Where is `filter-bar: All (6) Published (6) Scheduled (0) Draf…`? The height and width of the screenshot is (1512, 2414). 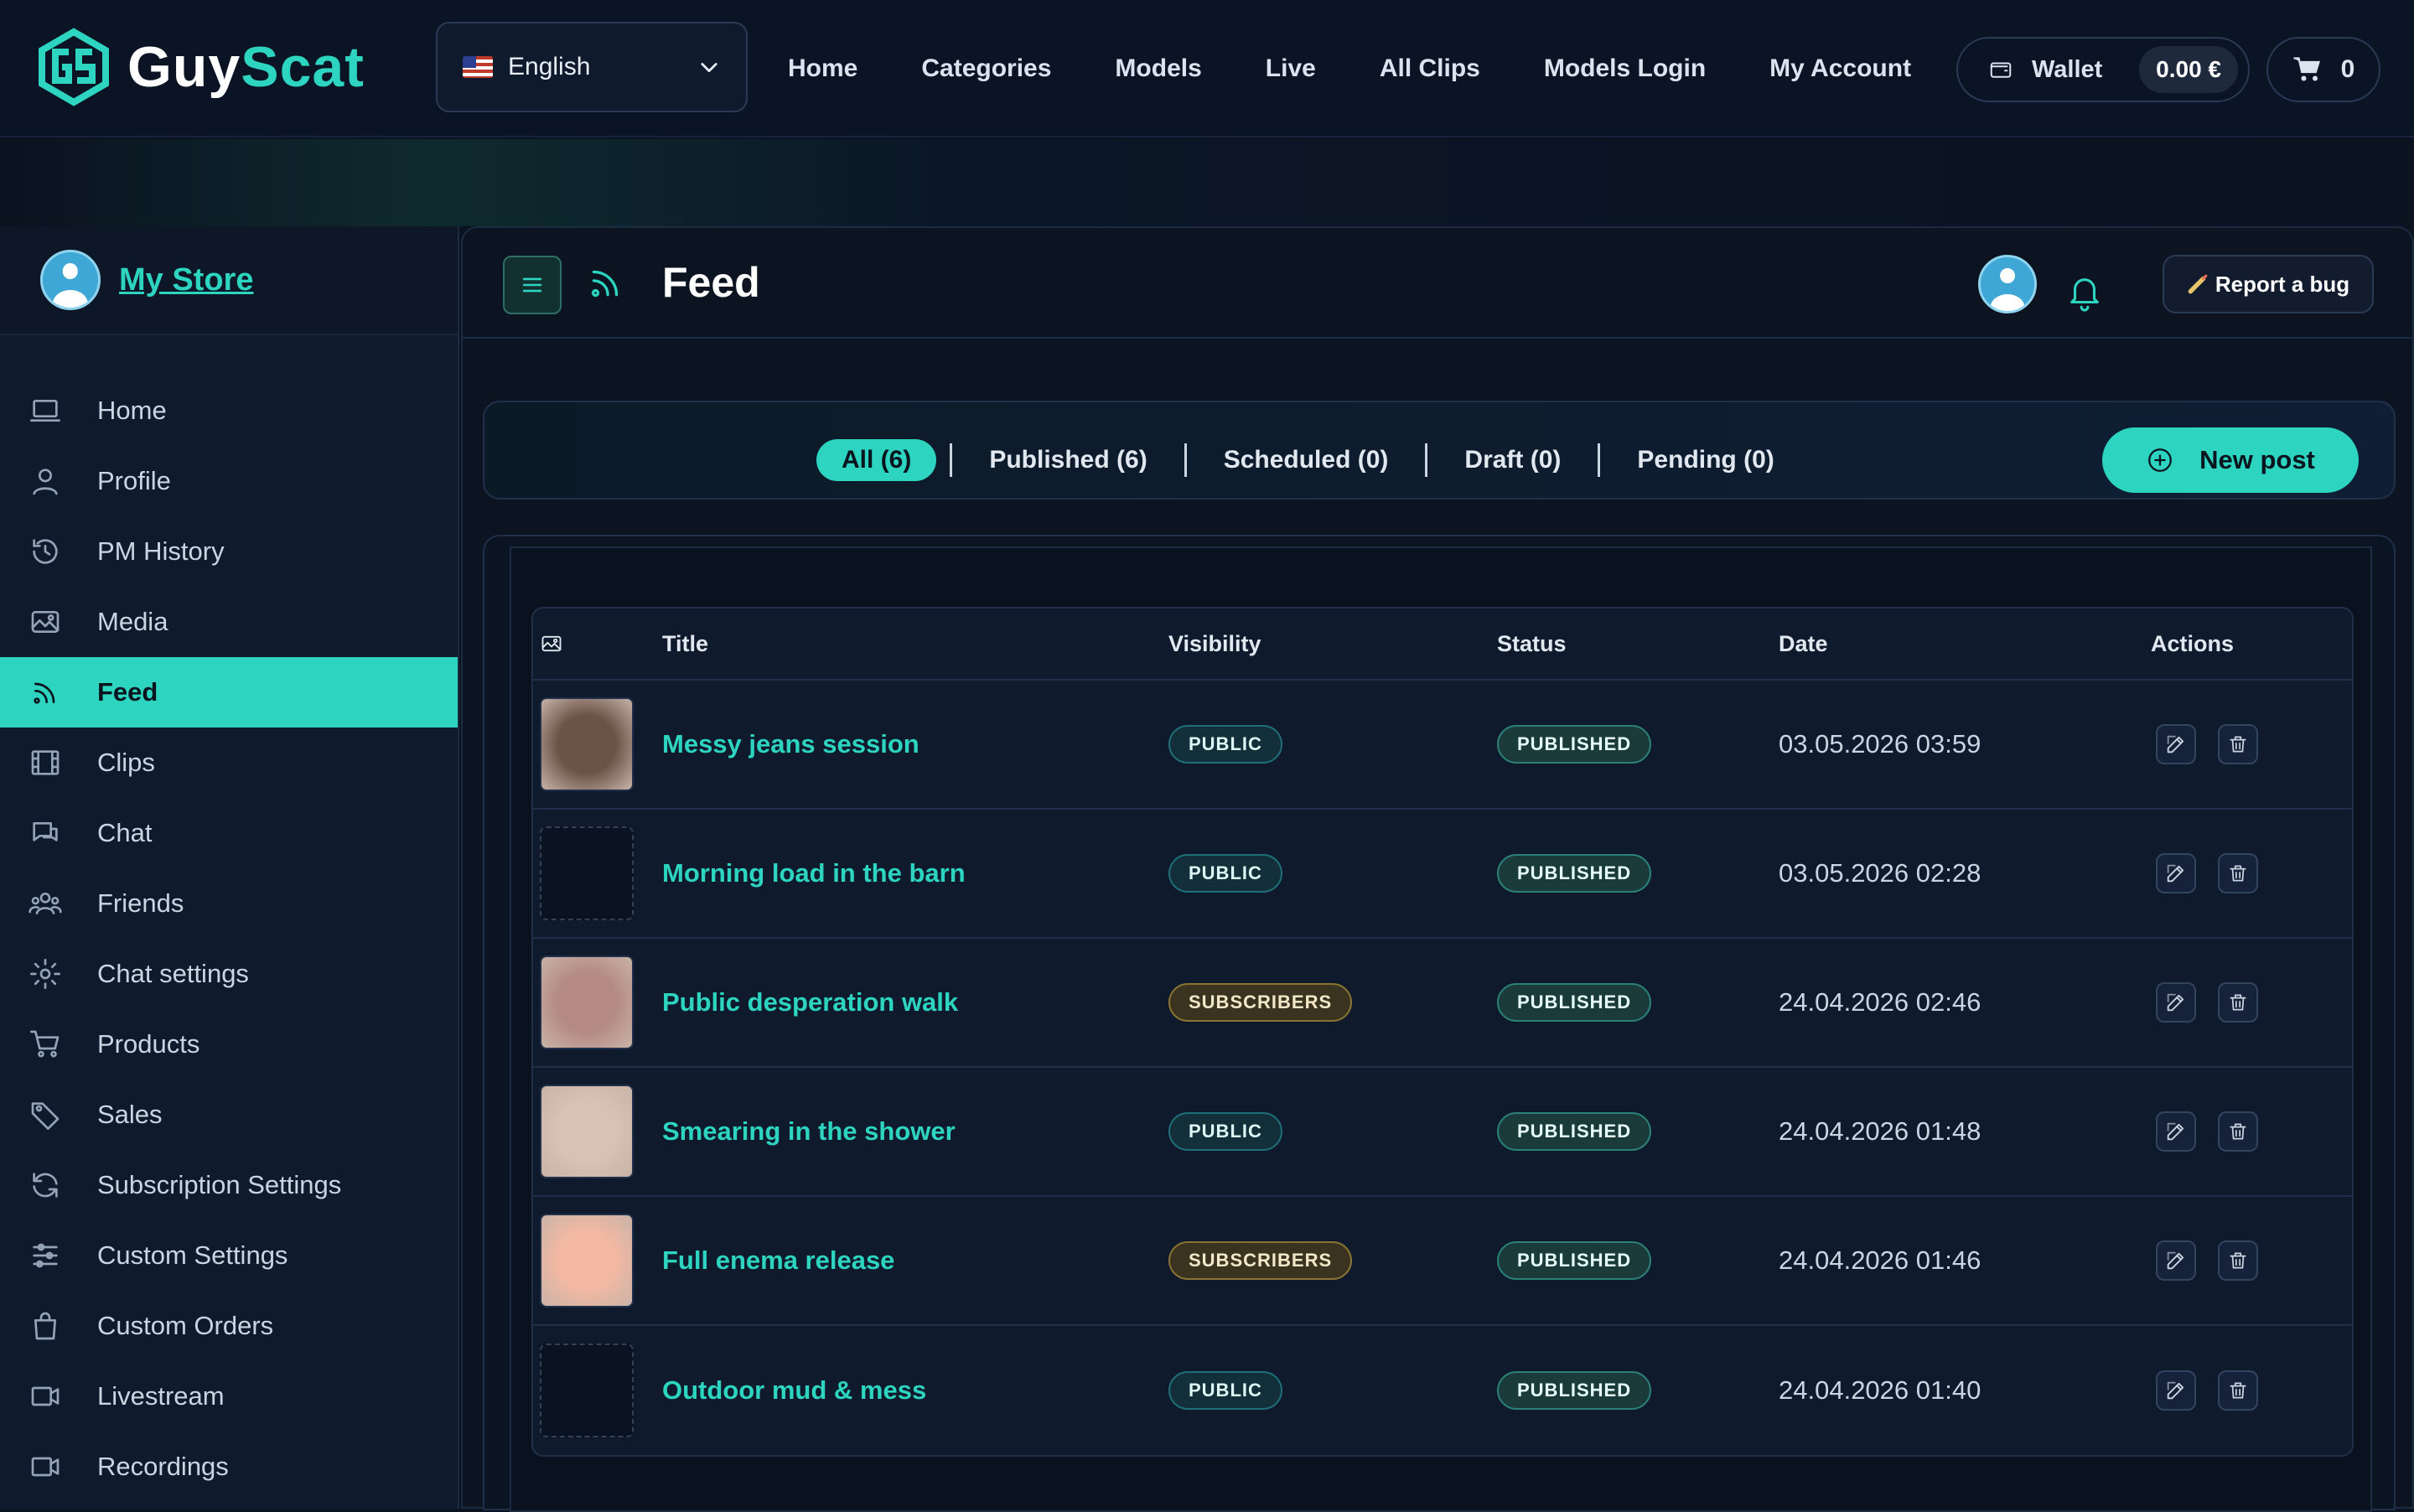
filter-bar: All (6) Published (6) Scheduled (0) Draf… is located at coordinates (1440, 450).